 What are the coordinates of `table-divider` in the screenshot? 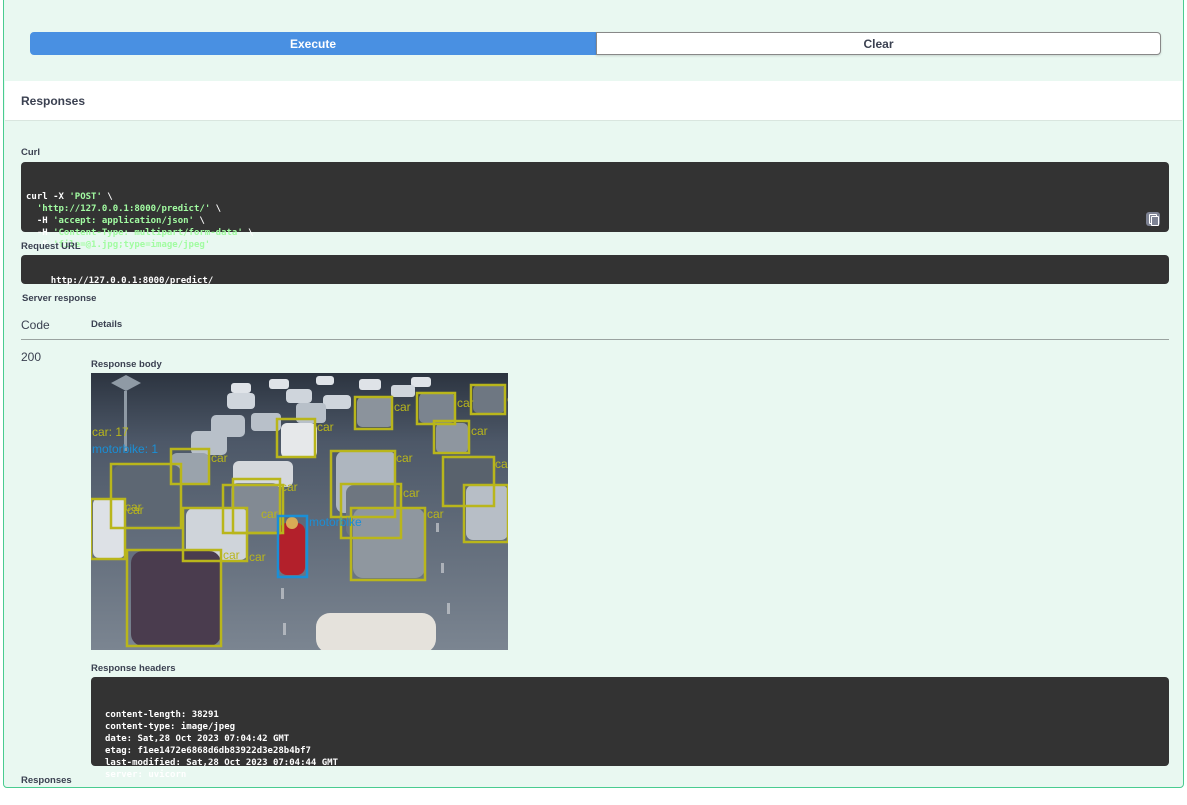 It's located at (595, 339).